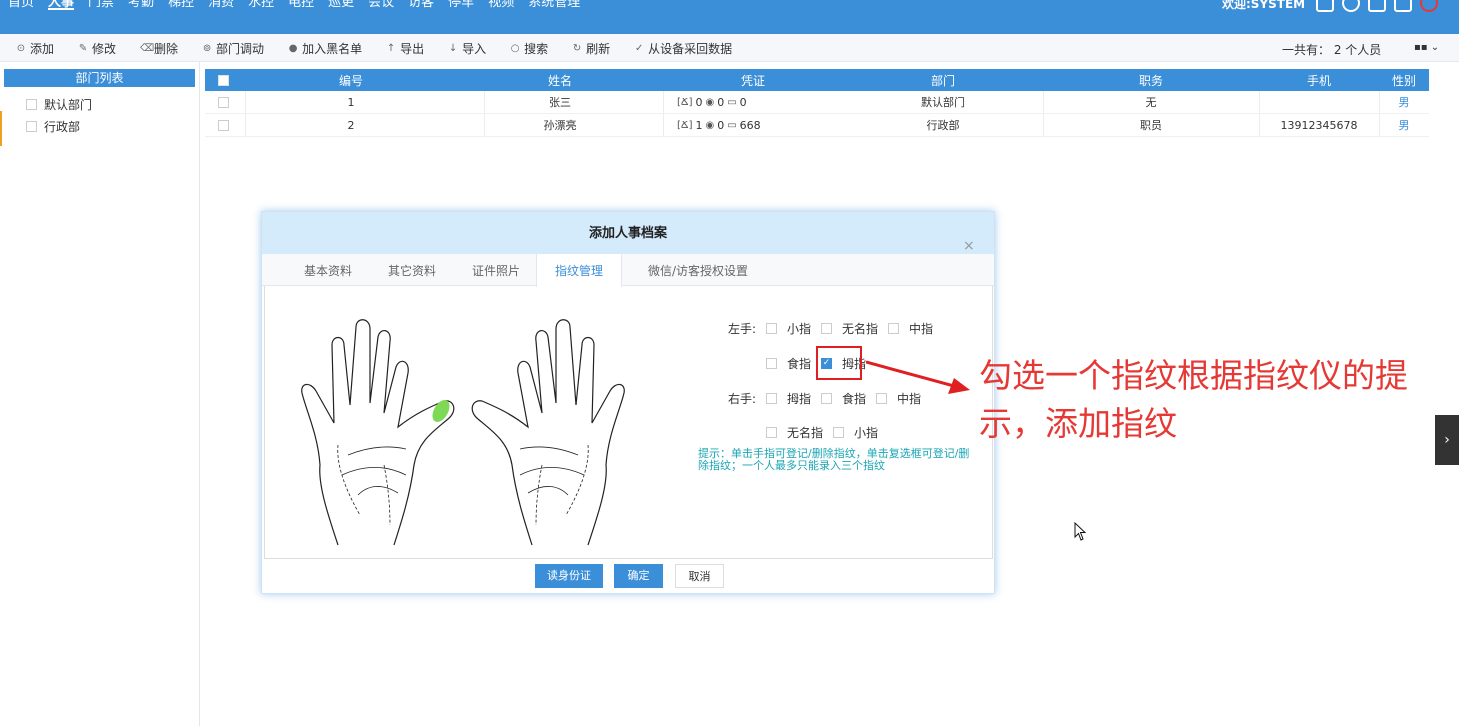 The width and height of the screenshot is (1459, 726). What do you see at coordinates (325, 48) in the screenshot?
I see `toolbar-button: ● 加入黑名单` at bounding box center [325, 48].